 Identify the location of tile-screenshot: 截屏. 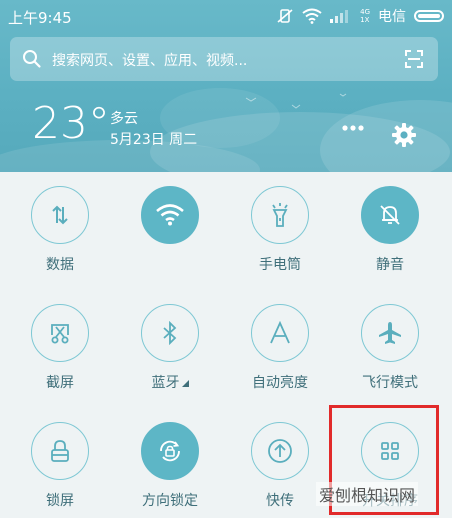
(60, 345).